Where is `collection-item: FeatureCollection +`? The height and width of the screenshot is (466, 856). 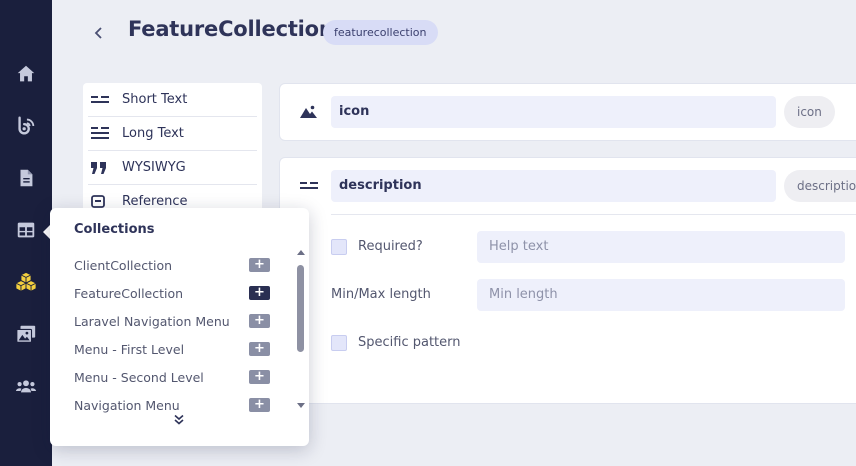 collection-item: FeatureCollection + is located at coordinates (172, 293).